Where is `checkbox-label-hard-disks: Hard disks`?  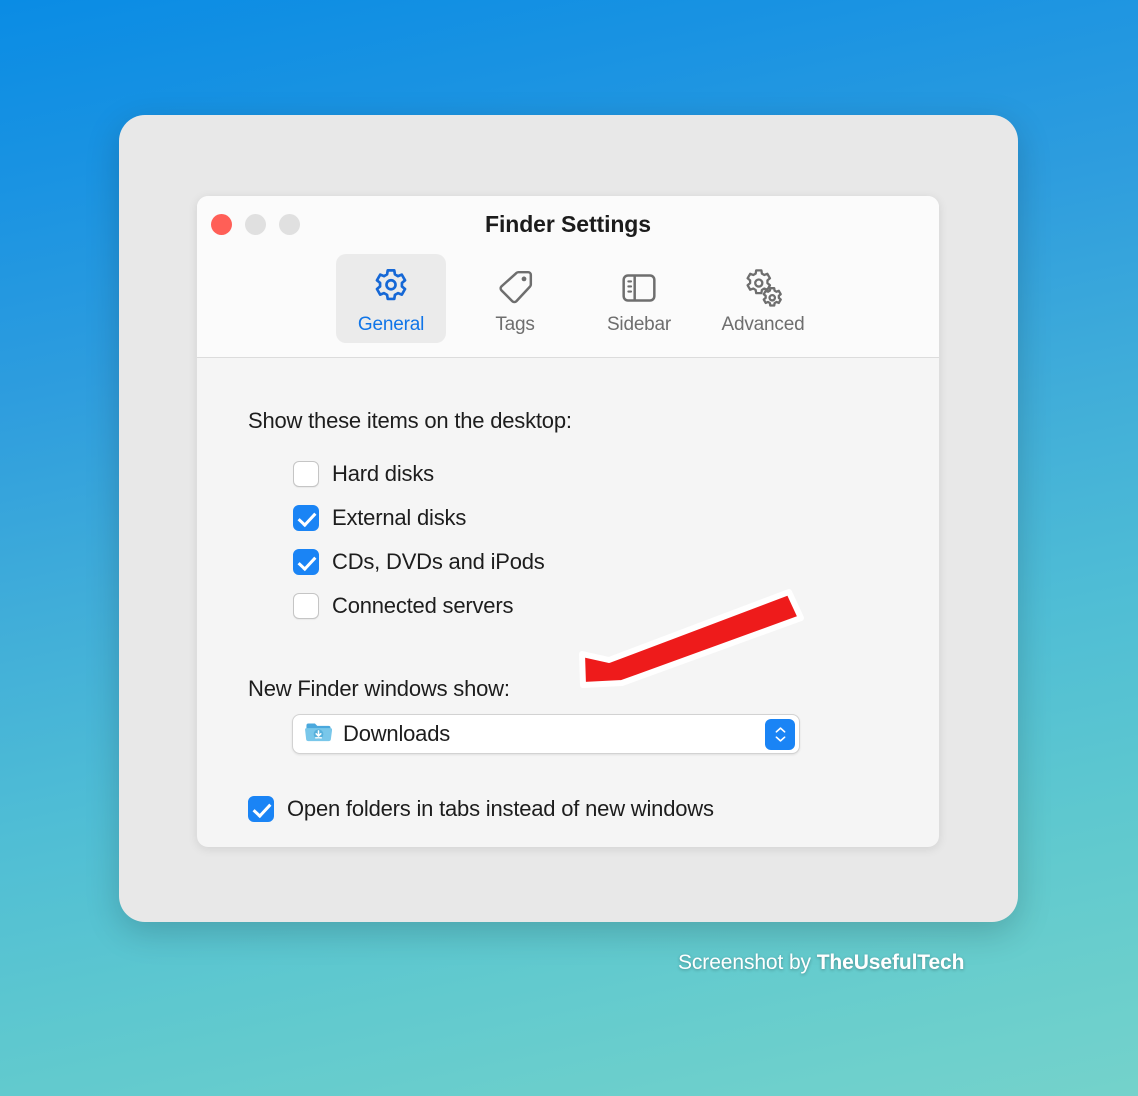 checkbox-label-hard-disks: Hard disks is located at coordinates (383, 473).